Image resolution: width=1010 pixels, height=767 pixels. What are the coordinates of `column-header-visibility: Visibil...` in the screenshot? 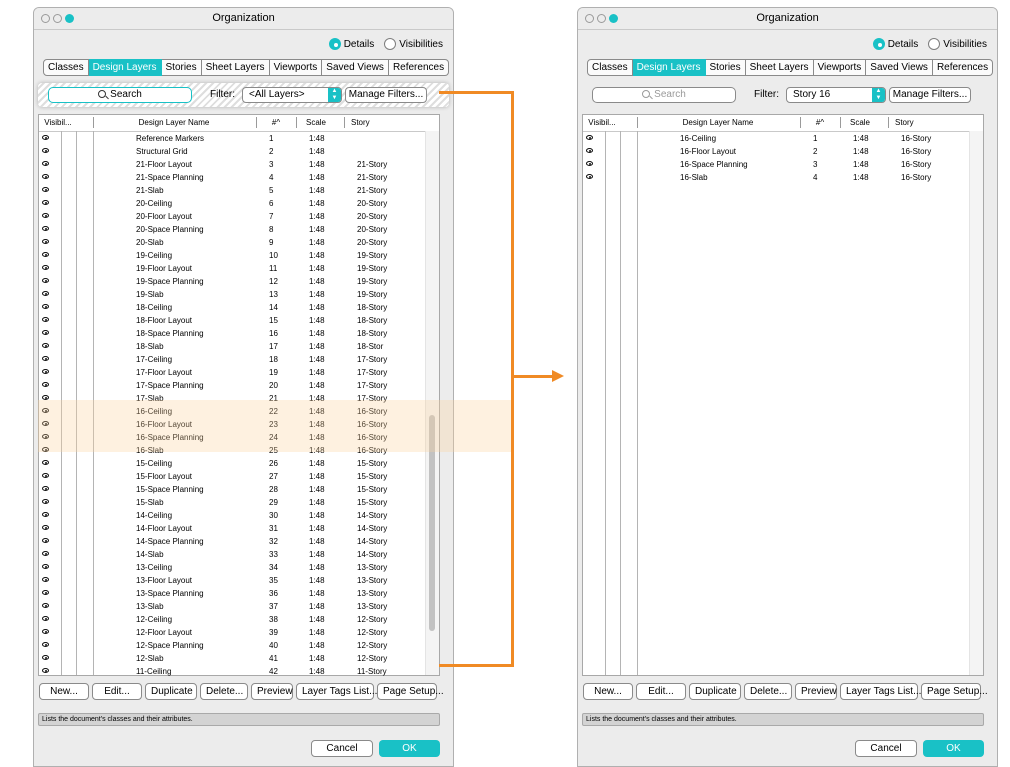 It's located at (58, 122).